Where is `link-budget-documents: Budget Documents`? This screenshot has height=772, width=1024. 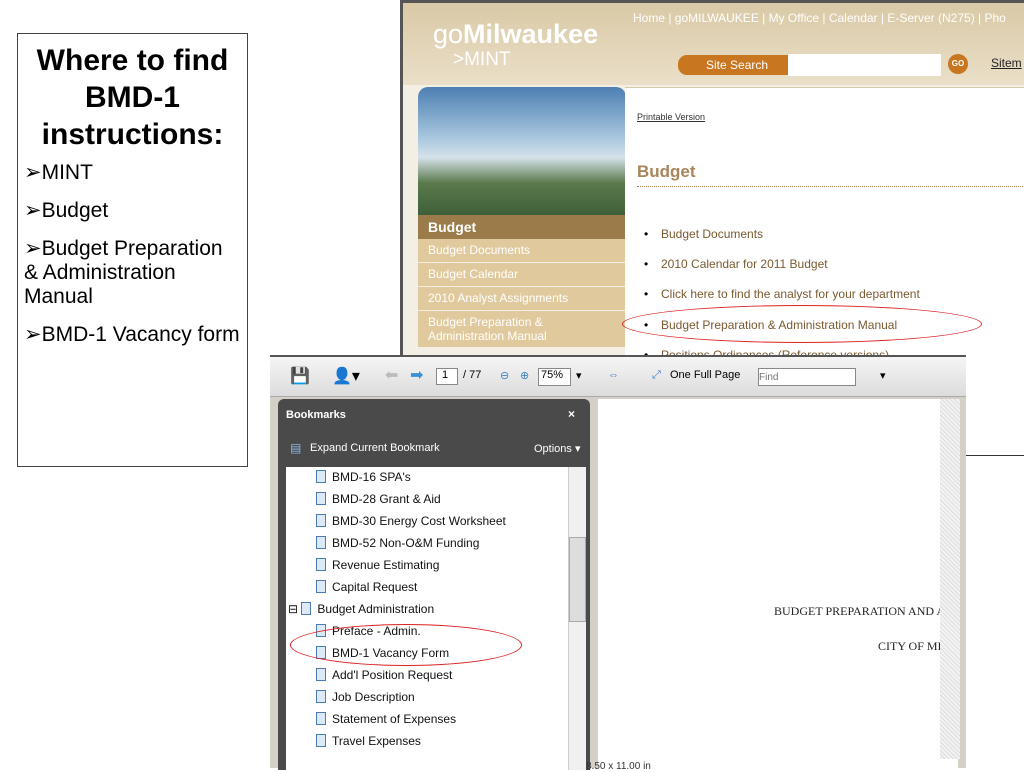
link-budget-documents: Budget Documents is located at coordinates (703, 234).